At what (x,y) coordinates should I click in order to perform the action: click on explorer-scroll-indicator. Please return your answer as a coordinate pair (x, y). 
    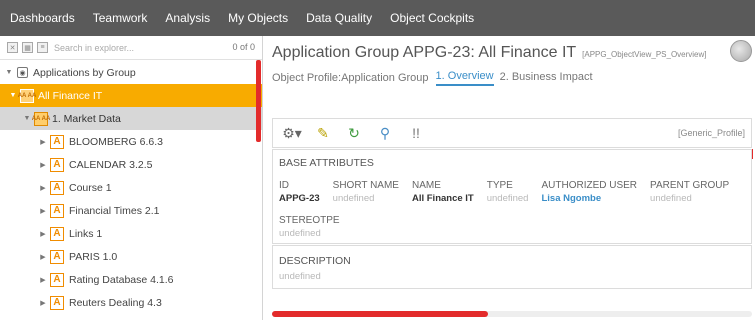
    Looking at the image, I should click on (258, 101).